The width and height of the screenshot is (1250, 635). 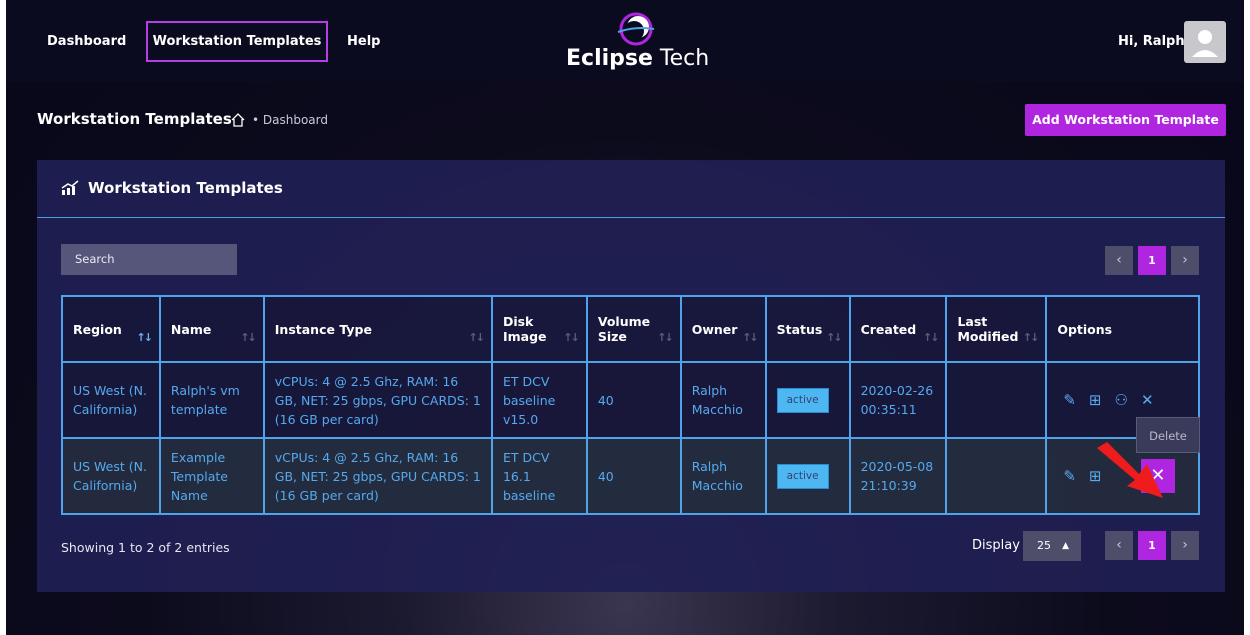 I want to click on add-workstation-template-button: Add Workstation Template, so click(x=1125, y=120).